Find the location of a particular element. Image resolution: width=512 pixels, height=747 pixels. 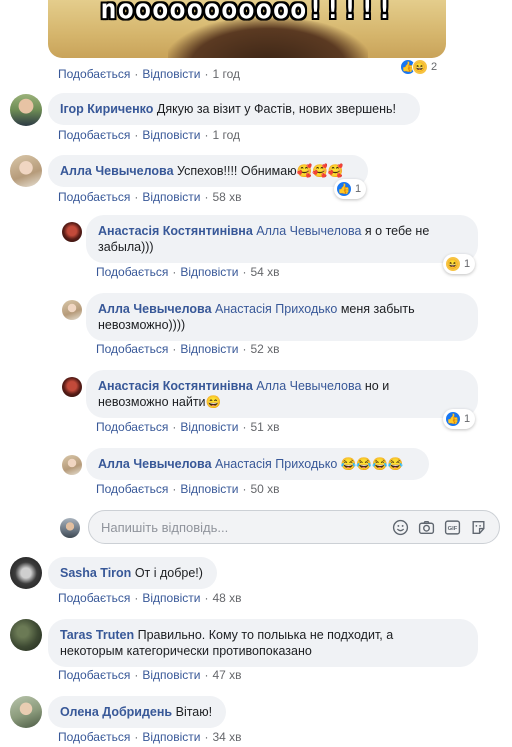

comment-bubble: Sasha Tiron От і добре!) is located at coordinates (132, 573).